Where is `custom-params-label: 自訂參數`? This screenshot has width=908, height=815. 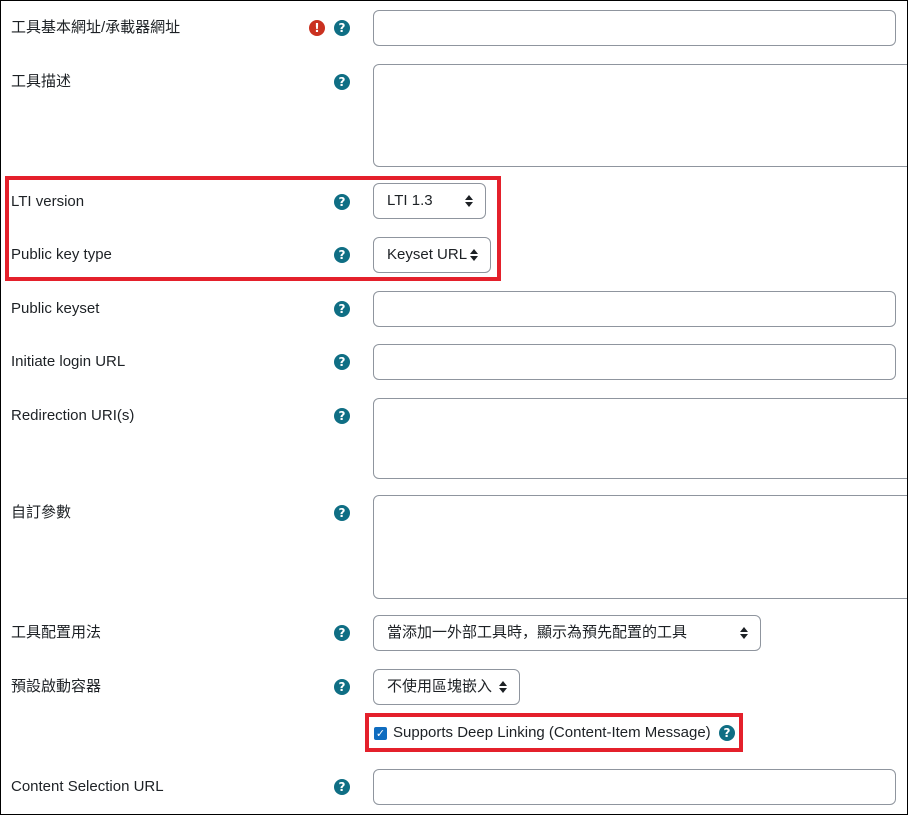
custom-params-label: 自訂參數 is located at coordinates (41, 512).